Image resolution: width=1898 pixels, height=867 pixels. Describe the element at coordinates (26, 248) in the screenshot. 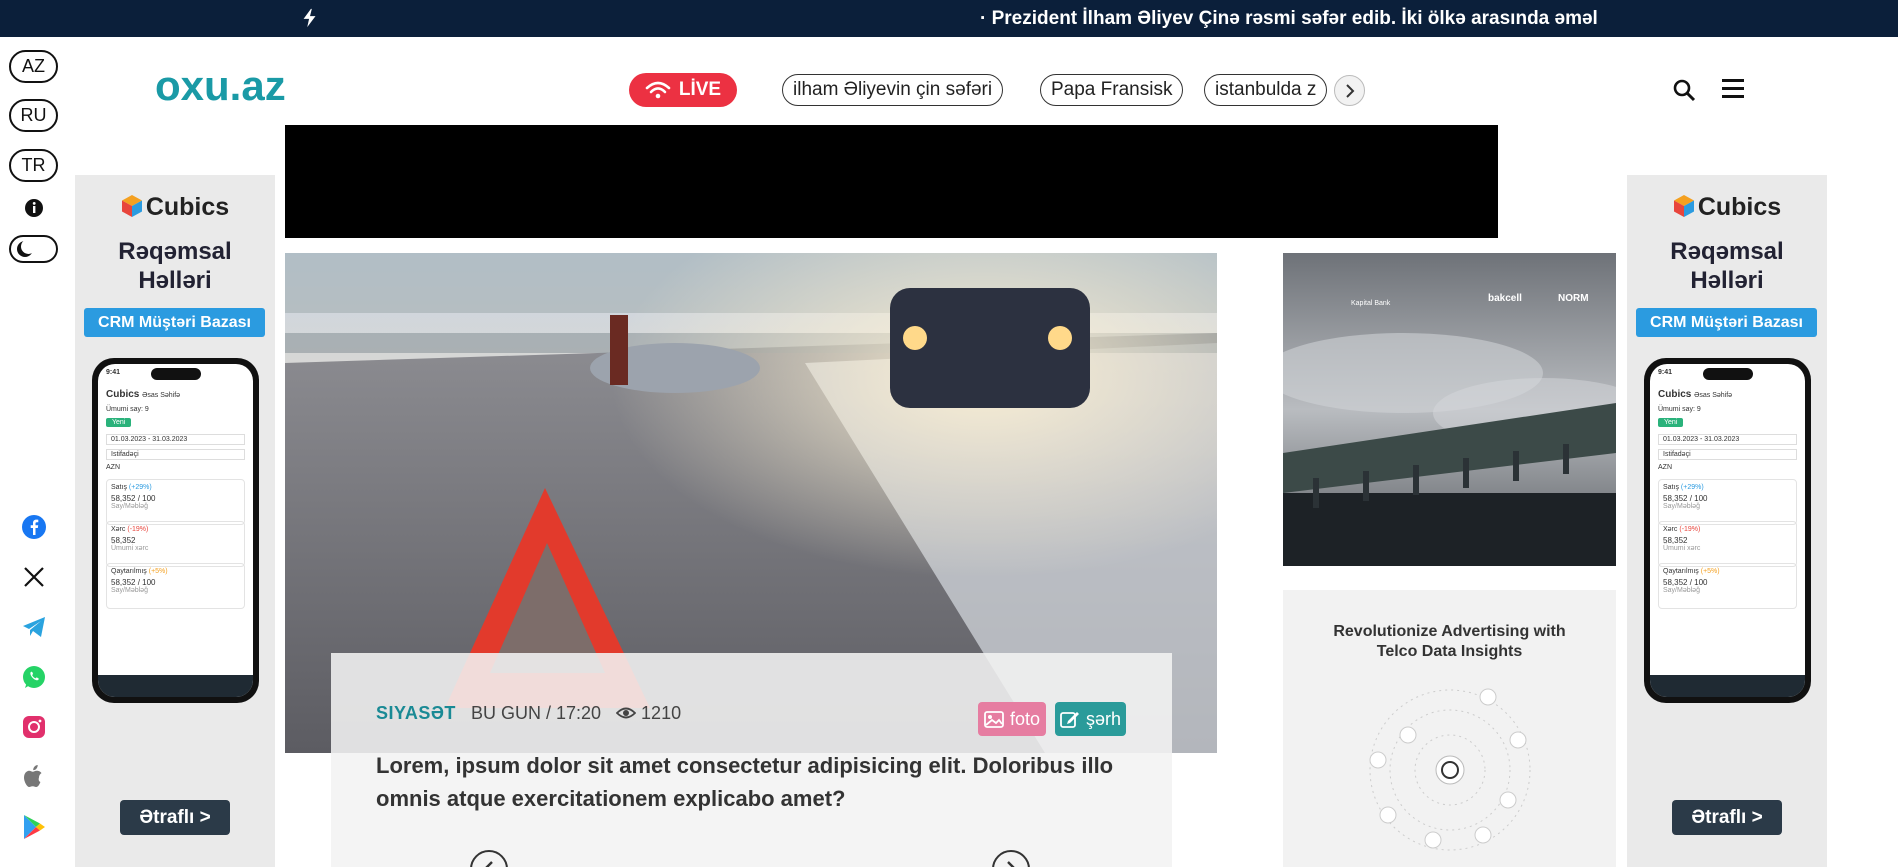

I see `moon-icon` at that location.